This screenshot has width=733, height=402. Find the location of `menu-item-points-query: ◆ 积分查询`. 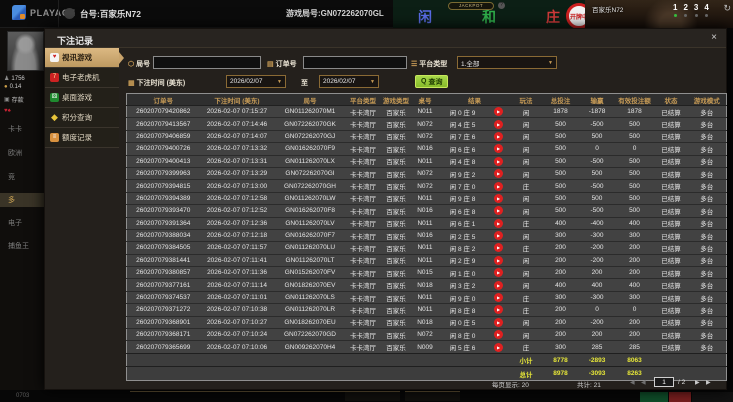

menu-item-points-query: ◆ 积分查询 is located at coordinates (82, 118).